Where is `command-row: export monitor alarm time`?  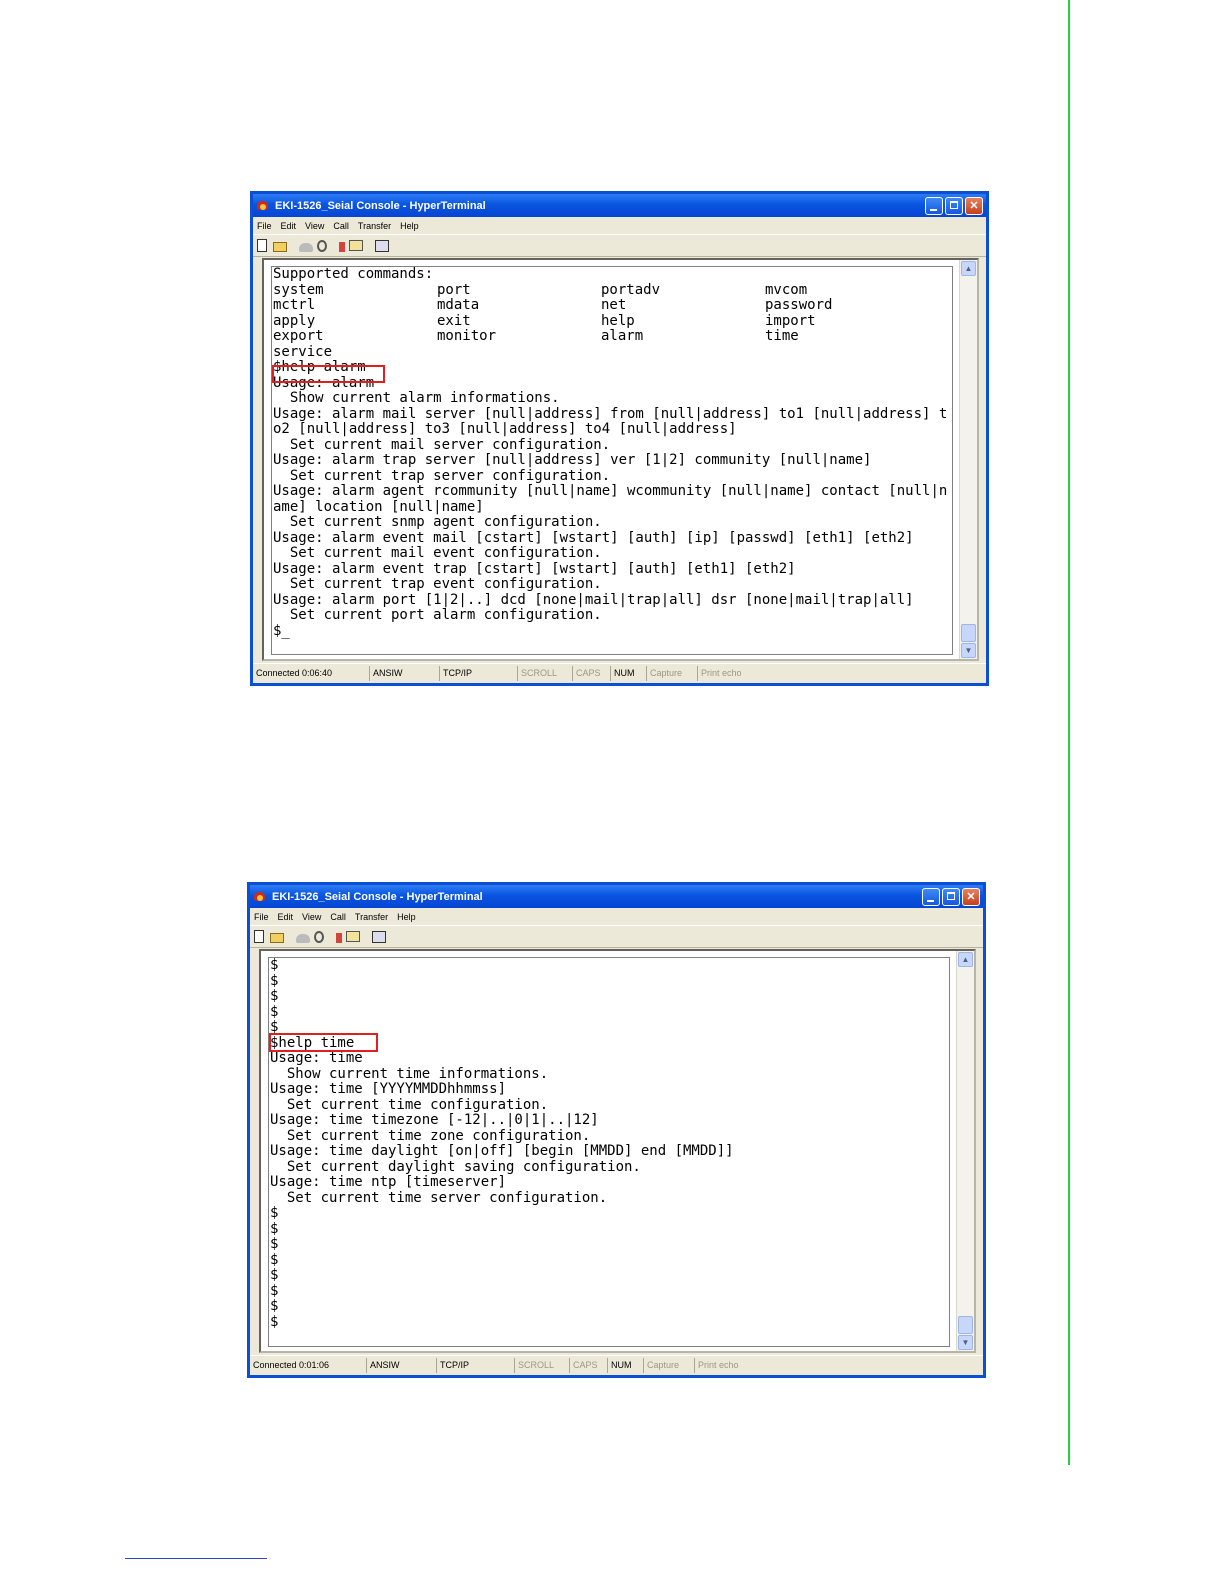 command-row: export monitor alarm time is located at coordinates (612, 336).